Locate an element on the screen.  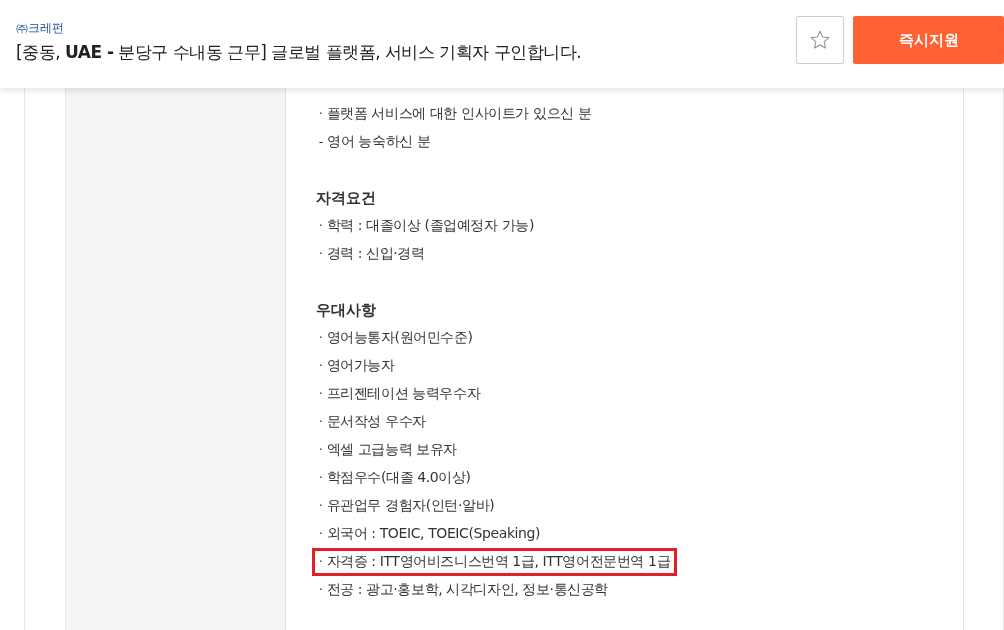
list-item: · 경력 : 신입·경력 is located at coordinates (371, 253).